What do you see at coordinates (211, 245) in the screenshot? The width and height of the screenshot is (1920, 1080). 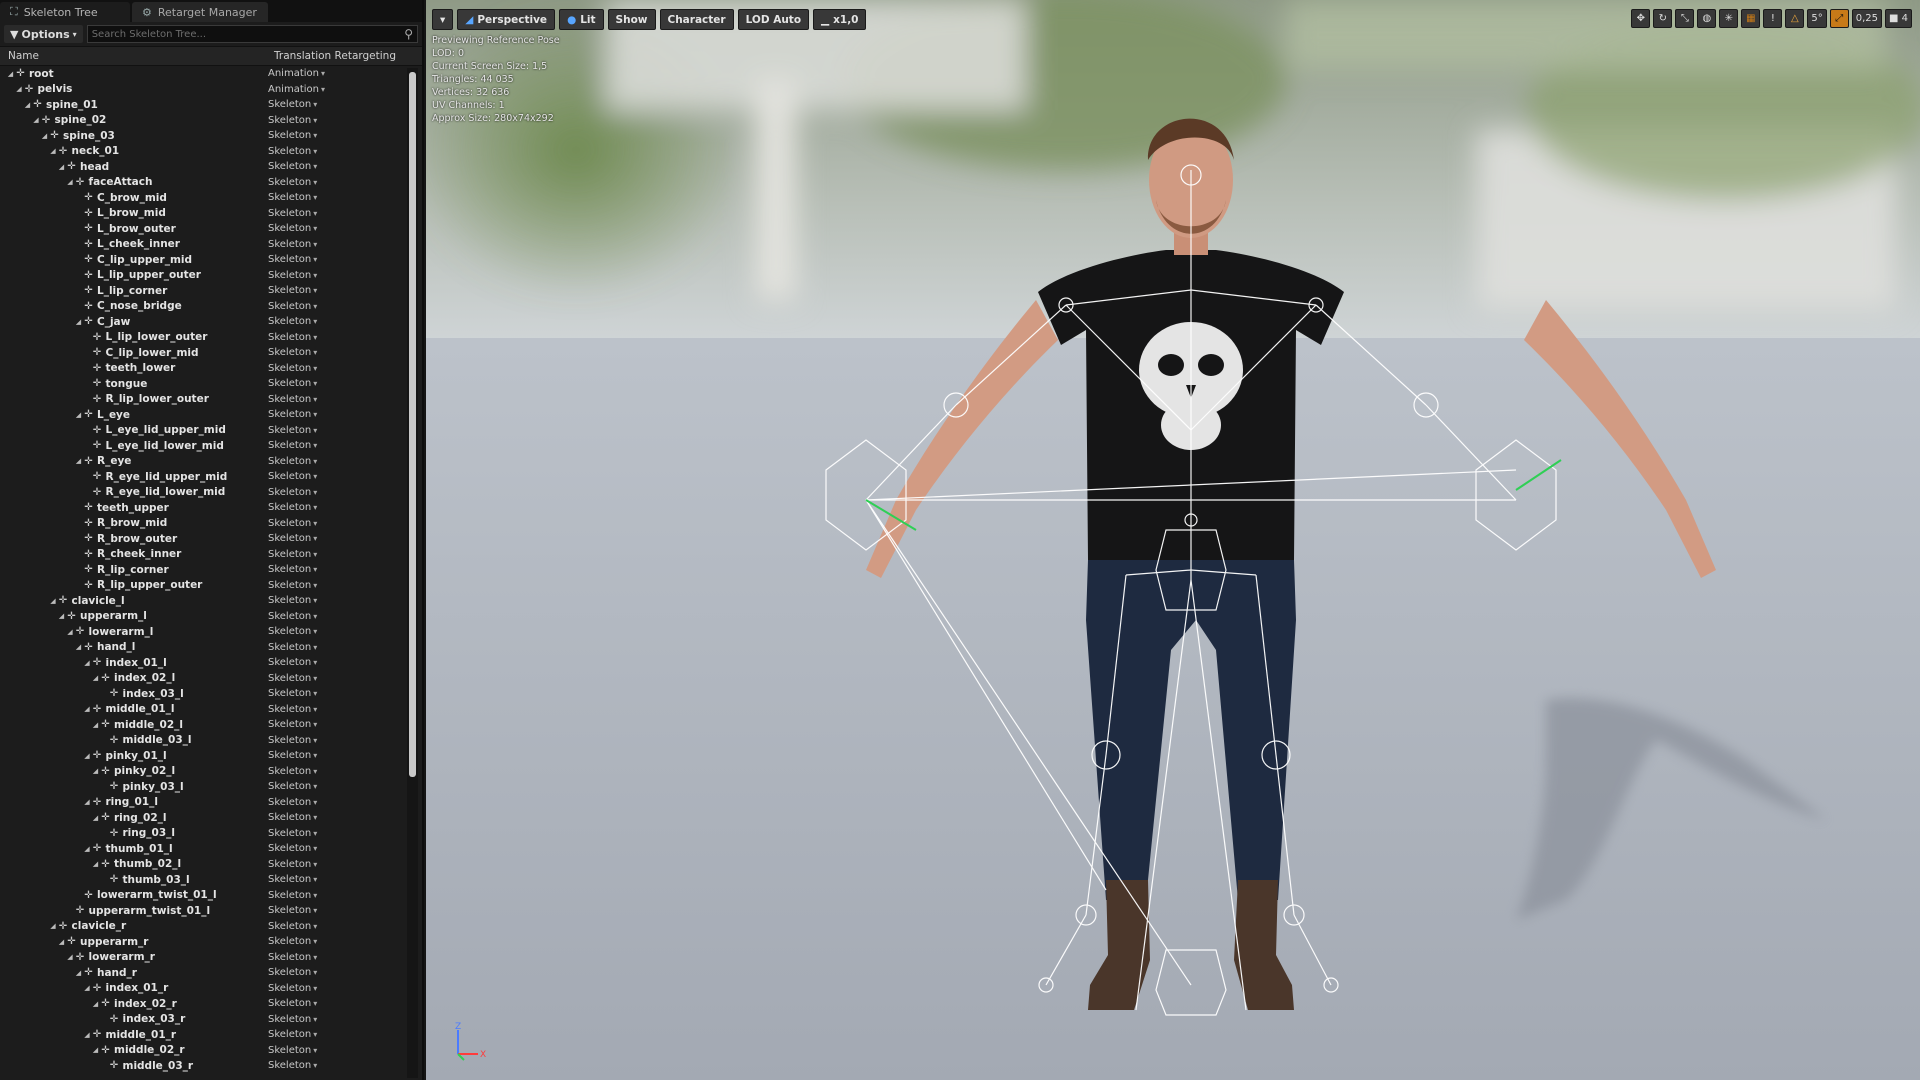 I see `bone-row-L_cheek_inner: ◢✛L_cheek_innerSkeleton▾` at bounding box center [211, 245].